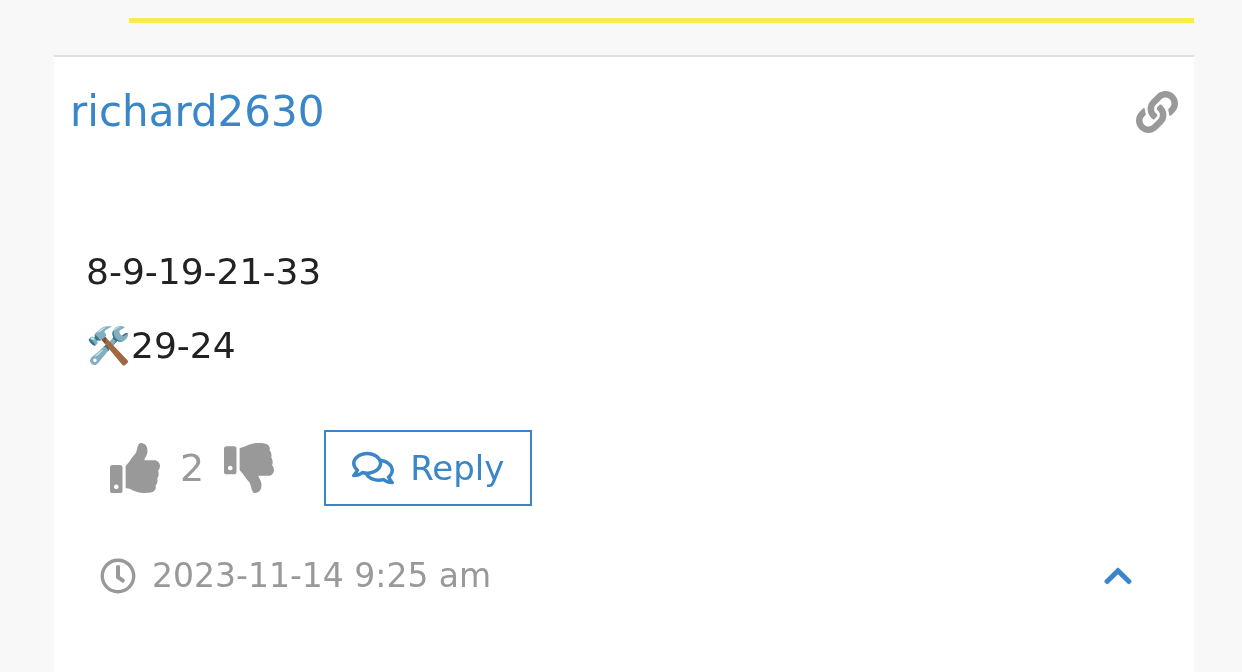  What do you see at coordinates (249, 468) in the screenshot?
I see `thumbs-down-icon` at bounding box center [249, 468].